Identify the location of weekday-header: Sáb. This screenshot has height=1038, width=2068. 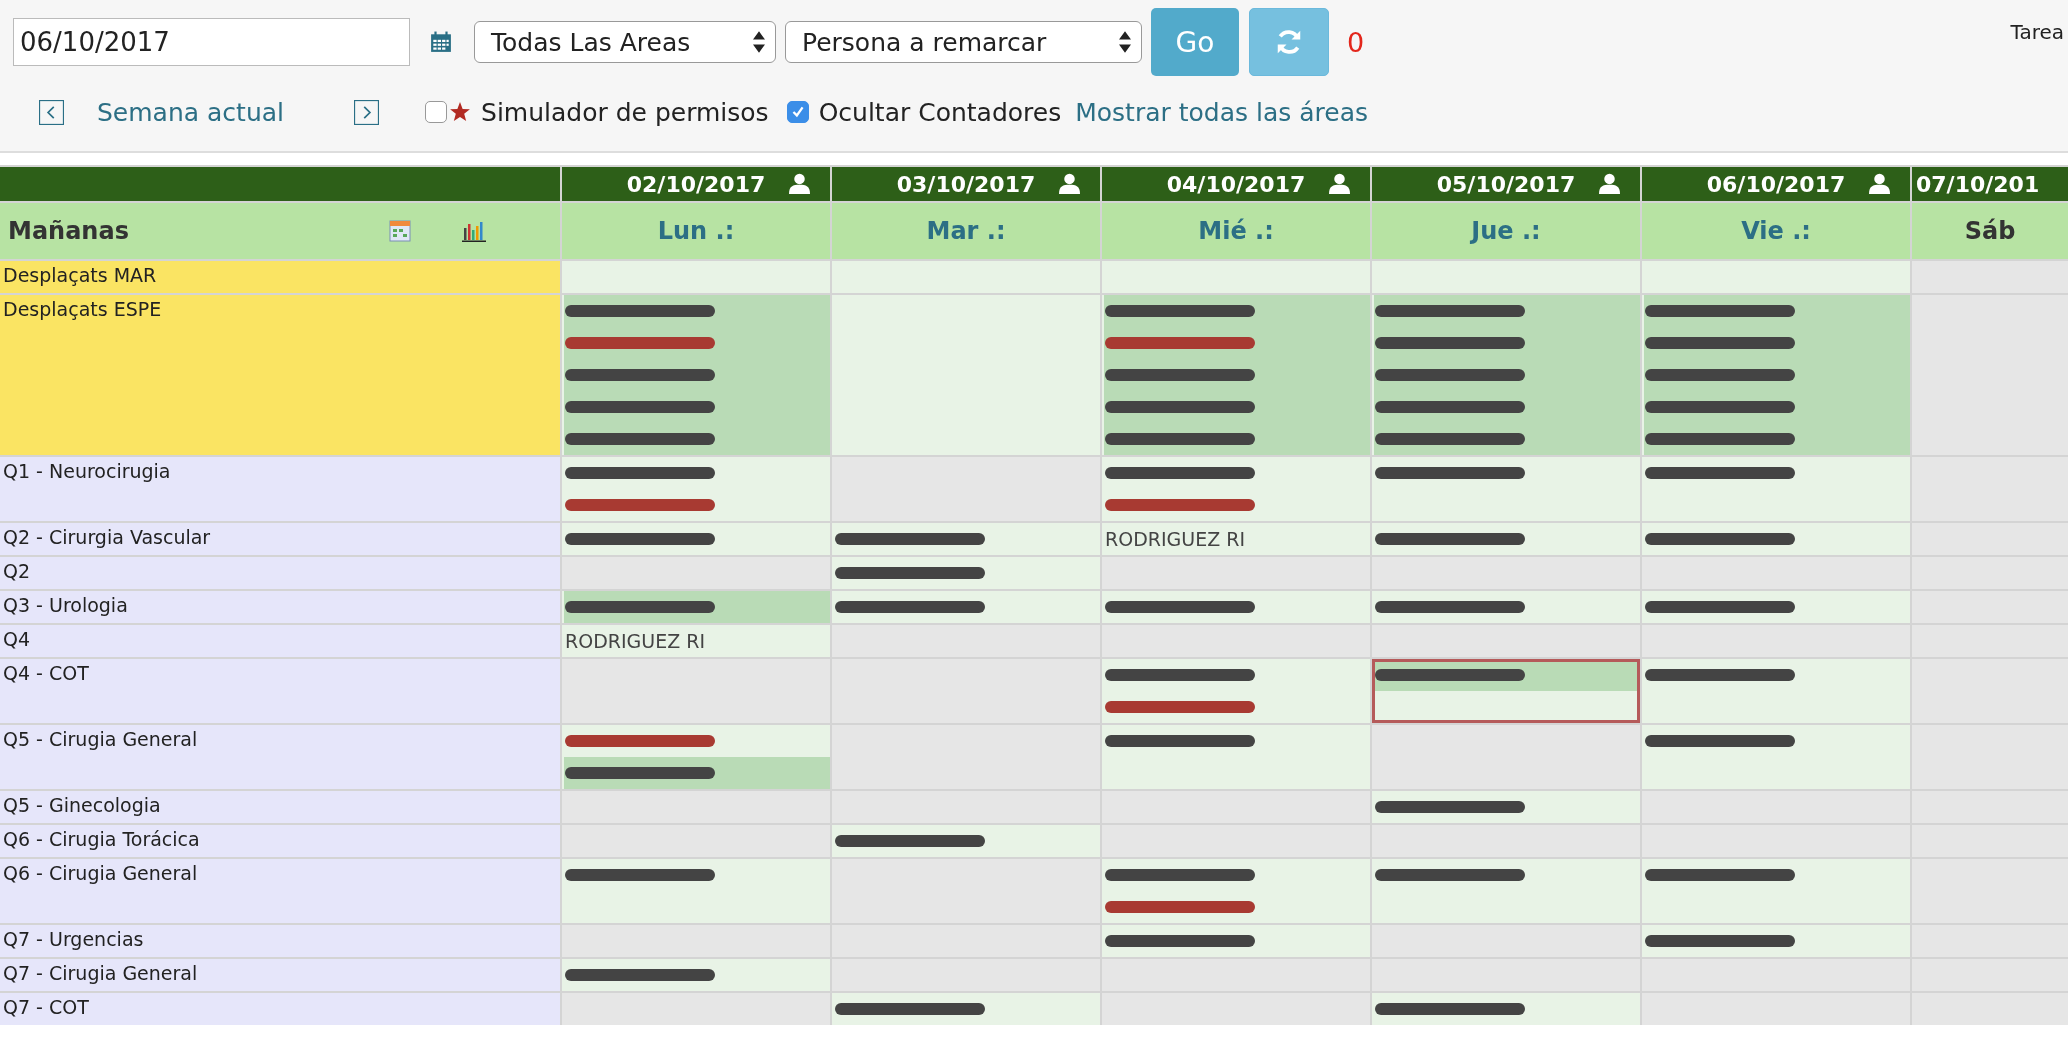
(1990, 231).